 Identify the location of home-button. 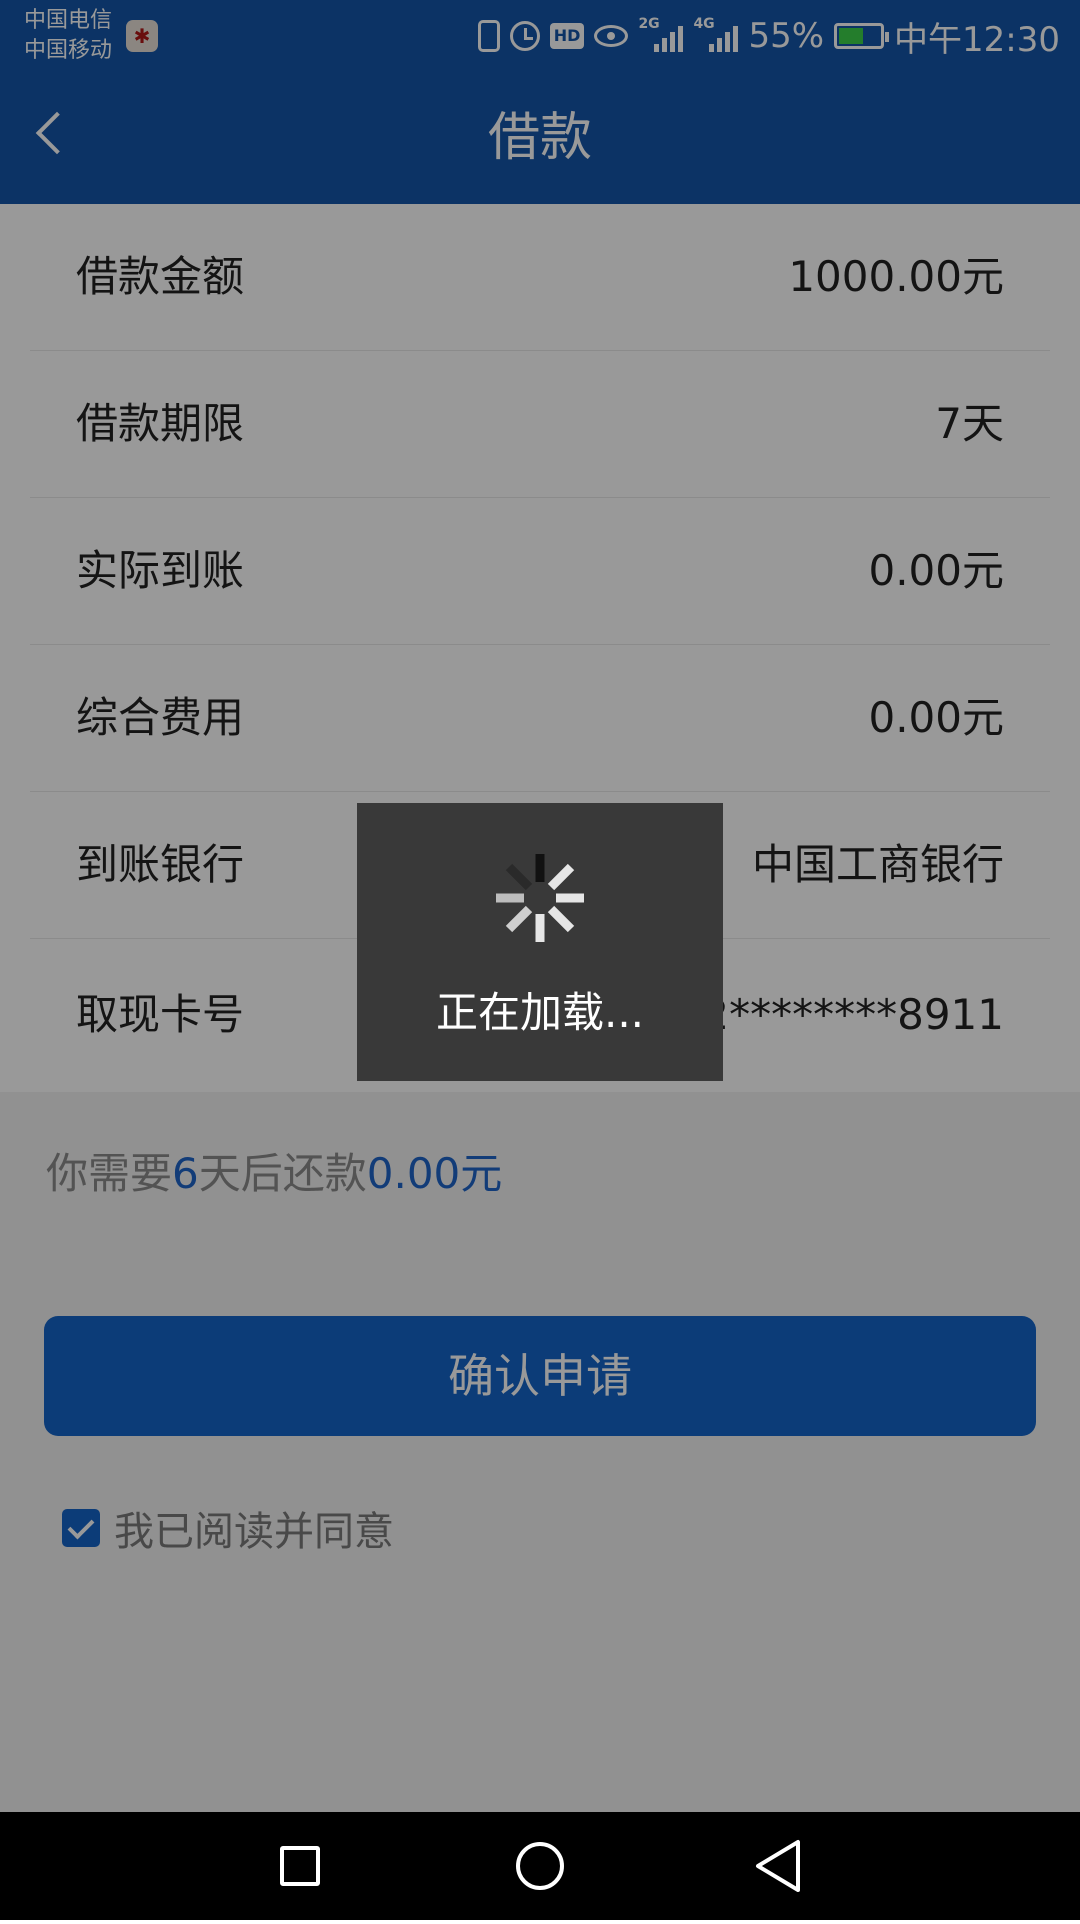
(540, 1866).